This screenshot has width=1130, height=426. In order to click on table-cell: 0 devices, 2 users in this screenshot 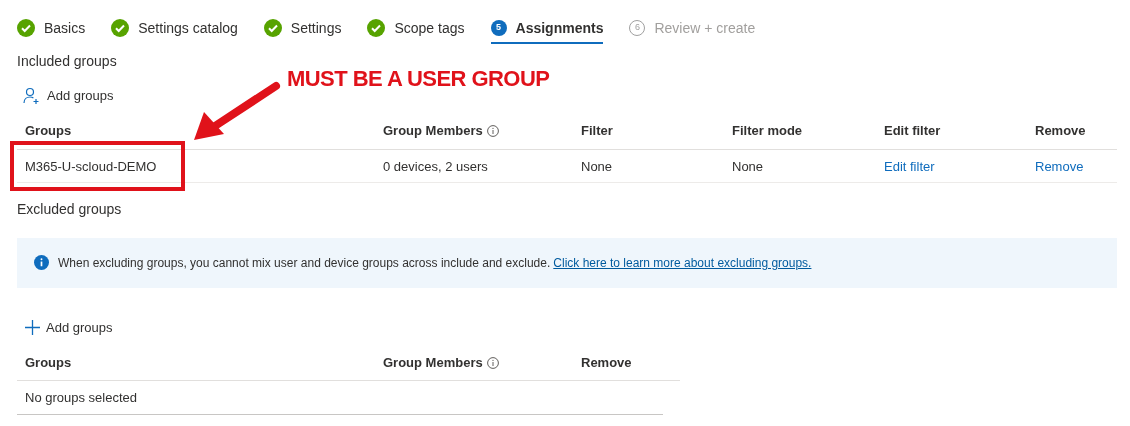, I will do `click(435, 166)`.